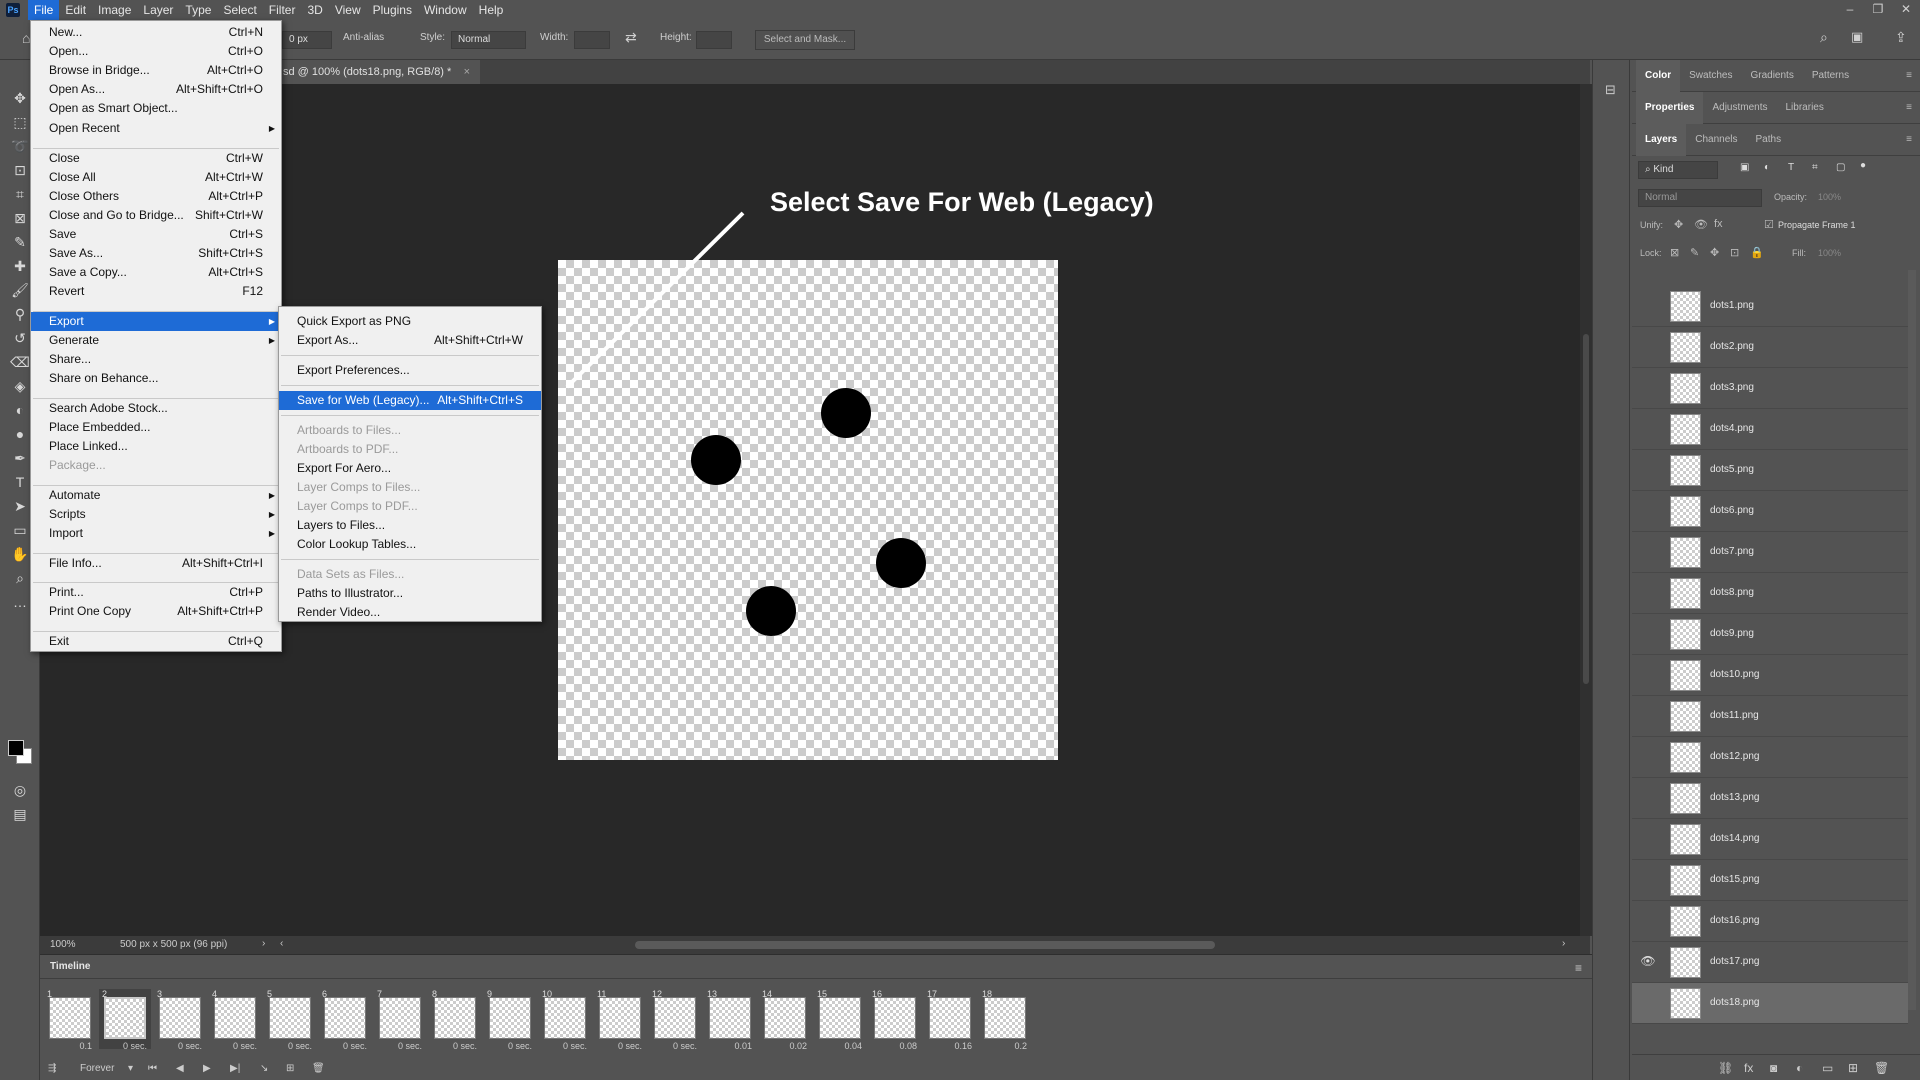 This screenshot has height=1080, width=1920. What do you see at coordinates (156, 641) in the screenshot?
I see `file-menu-item: Exit Ctrl+Q` at bounding box center [156, 641].